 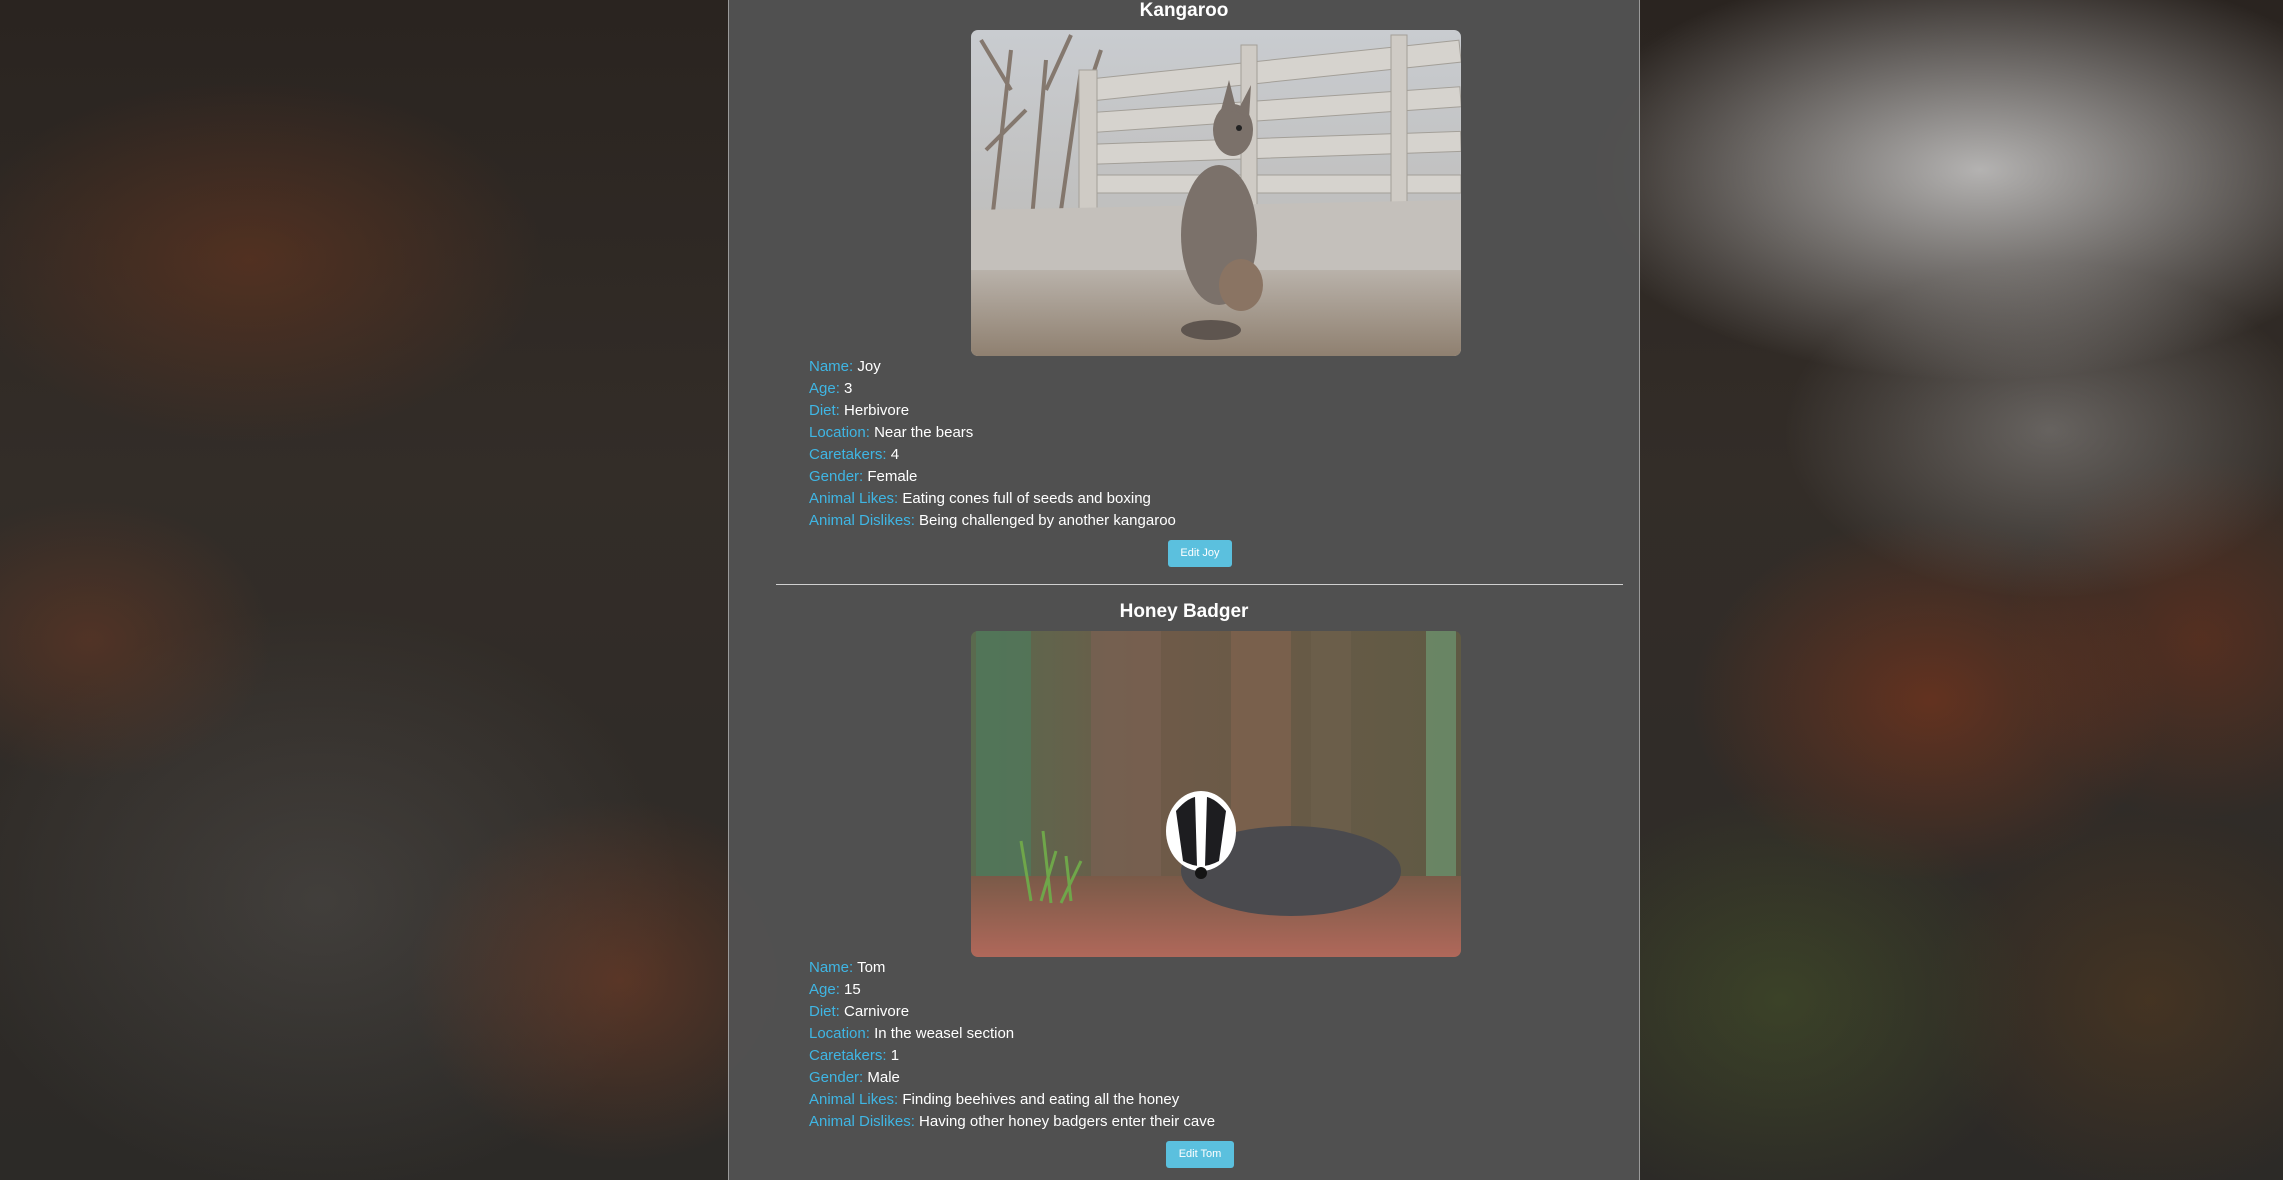 I want to click on detail-age: Age: 3, so click(x=831, y=388).